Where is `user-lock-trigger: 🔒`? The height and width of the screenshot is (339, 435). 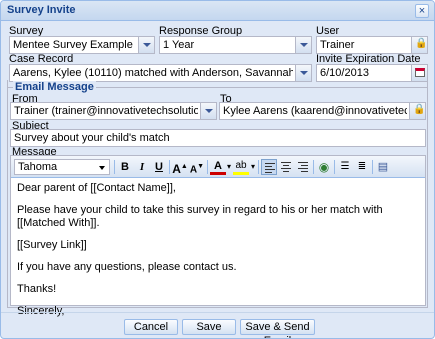 user-lock-trigger: 🔒 is located at coordinates (419, 45).